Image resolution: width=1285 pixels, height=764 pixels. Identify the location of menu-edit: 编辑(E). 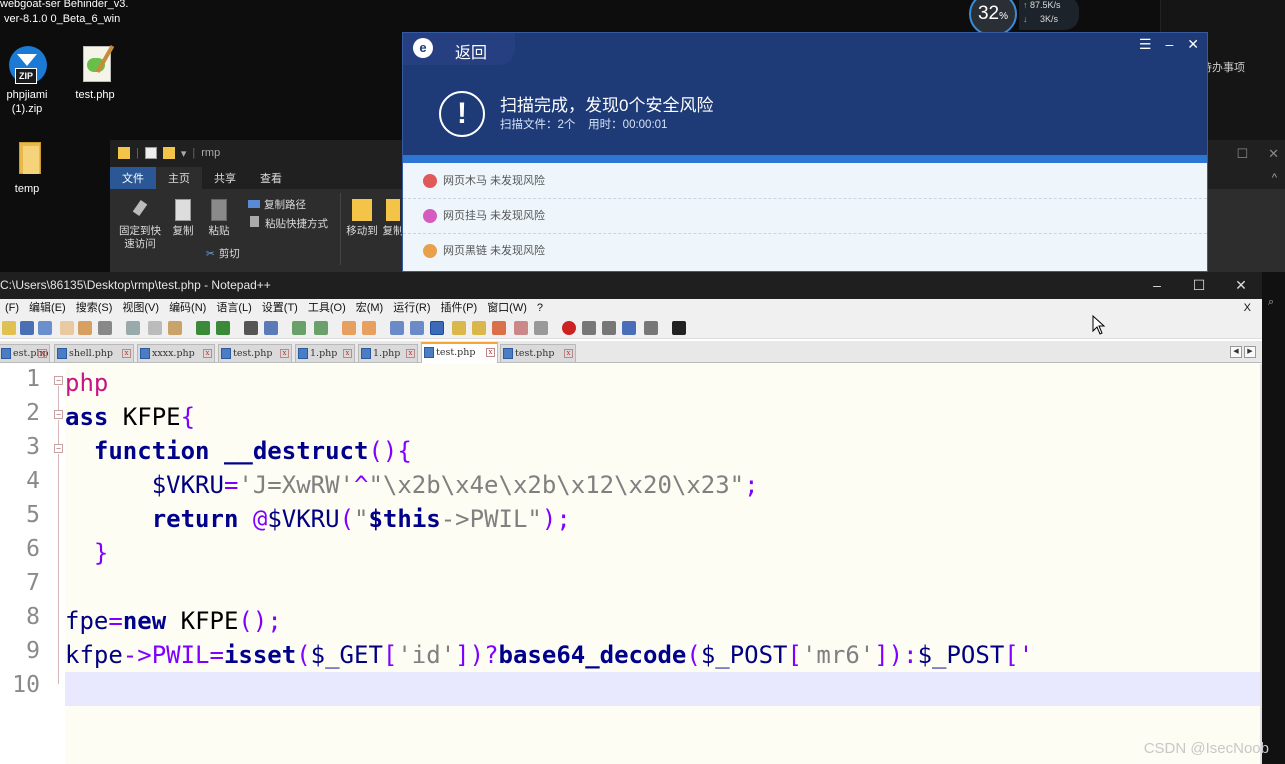
(47, 308).